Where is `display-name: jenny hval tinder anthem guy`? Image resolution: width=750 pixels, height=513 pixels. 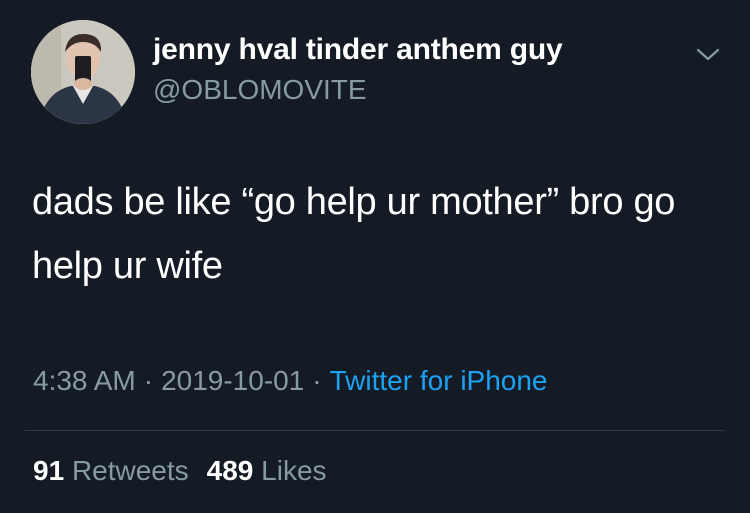
display-name: jenny hval tinder anthem guy is located at coordinates (358, 50).